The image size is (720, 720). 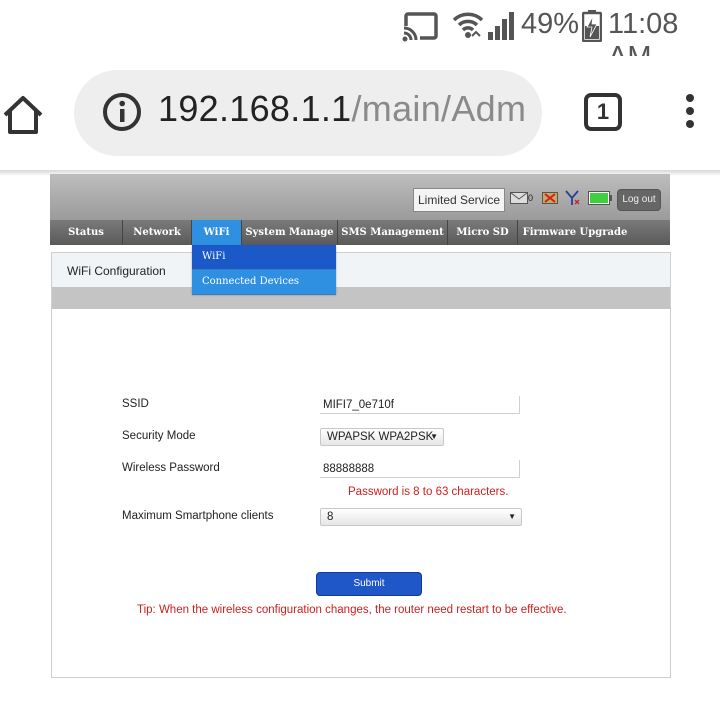 I want to click on wireless-password-input, so click(x=420, y=469).